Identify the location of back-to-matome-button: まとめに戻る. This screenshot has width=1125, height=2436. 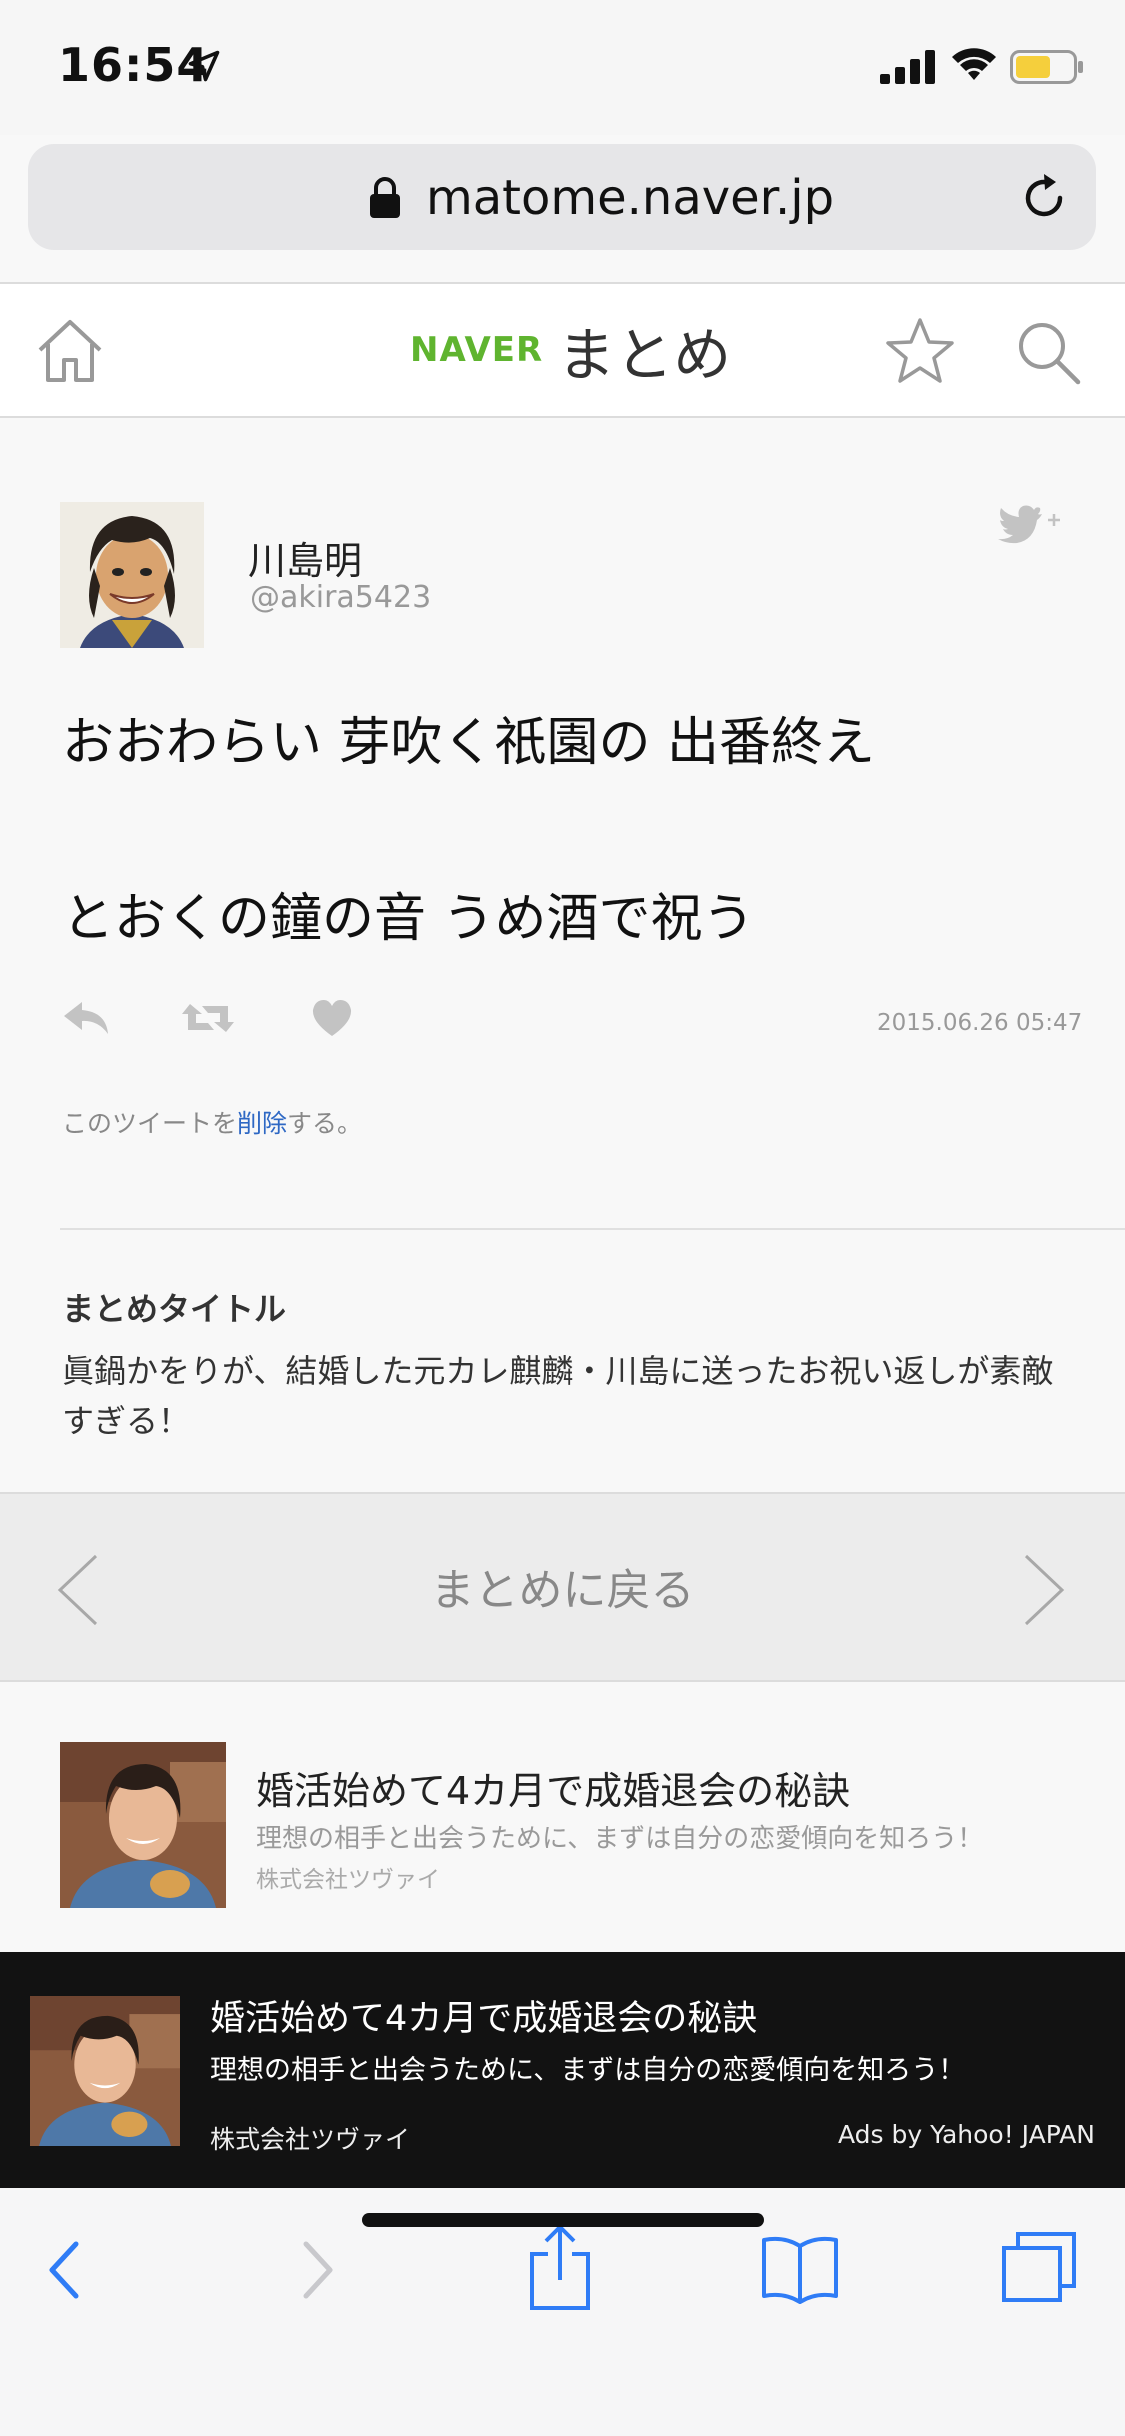
(562, 1586).